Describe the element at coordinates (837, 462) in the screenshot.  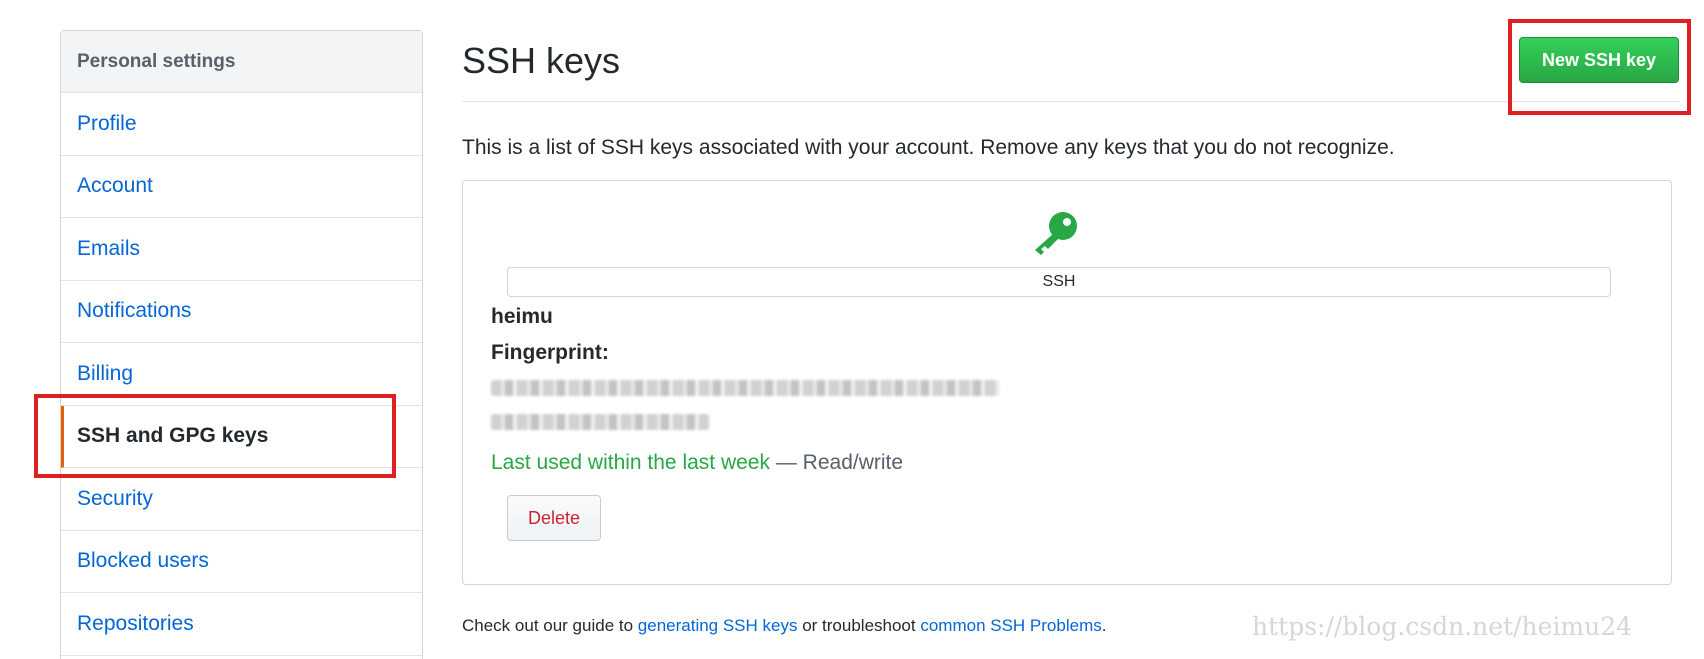
I see `access-level: — Read/write` at that location.